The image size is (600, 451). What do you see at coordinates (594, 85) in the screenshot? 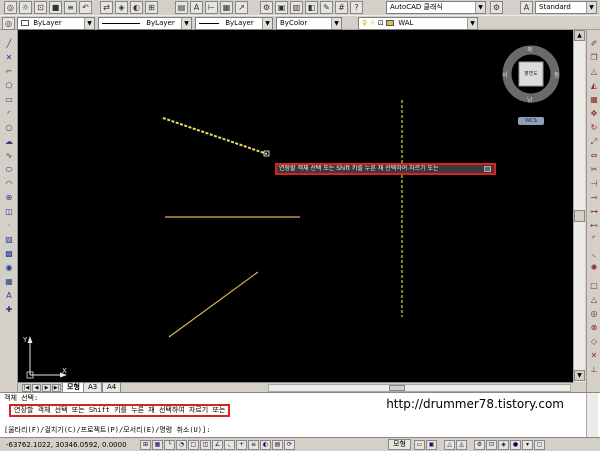
I see `offset-icon: ◭` at bounding box center [594, 85].